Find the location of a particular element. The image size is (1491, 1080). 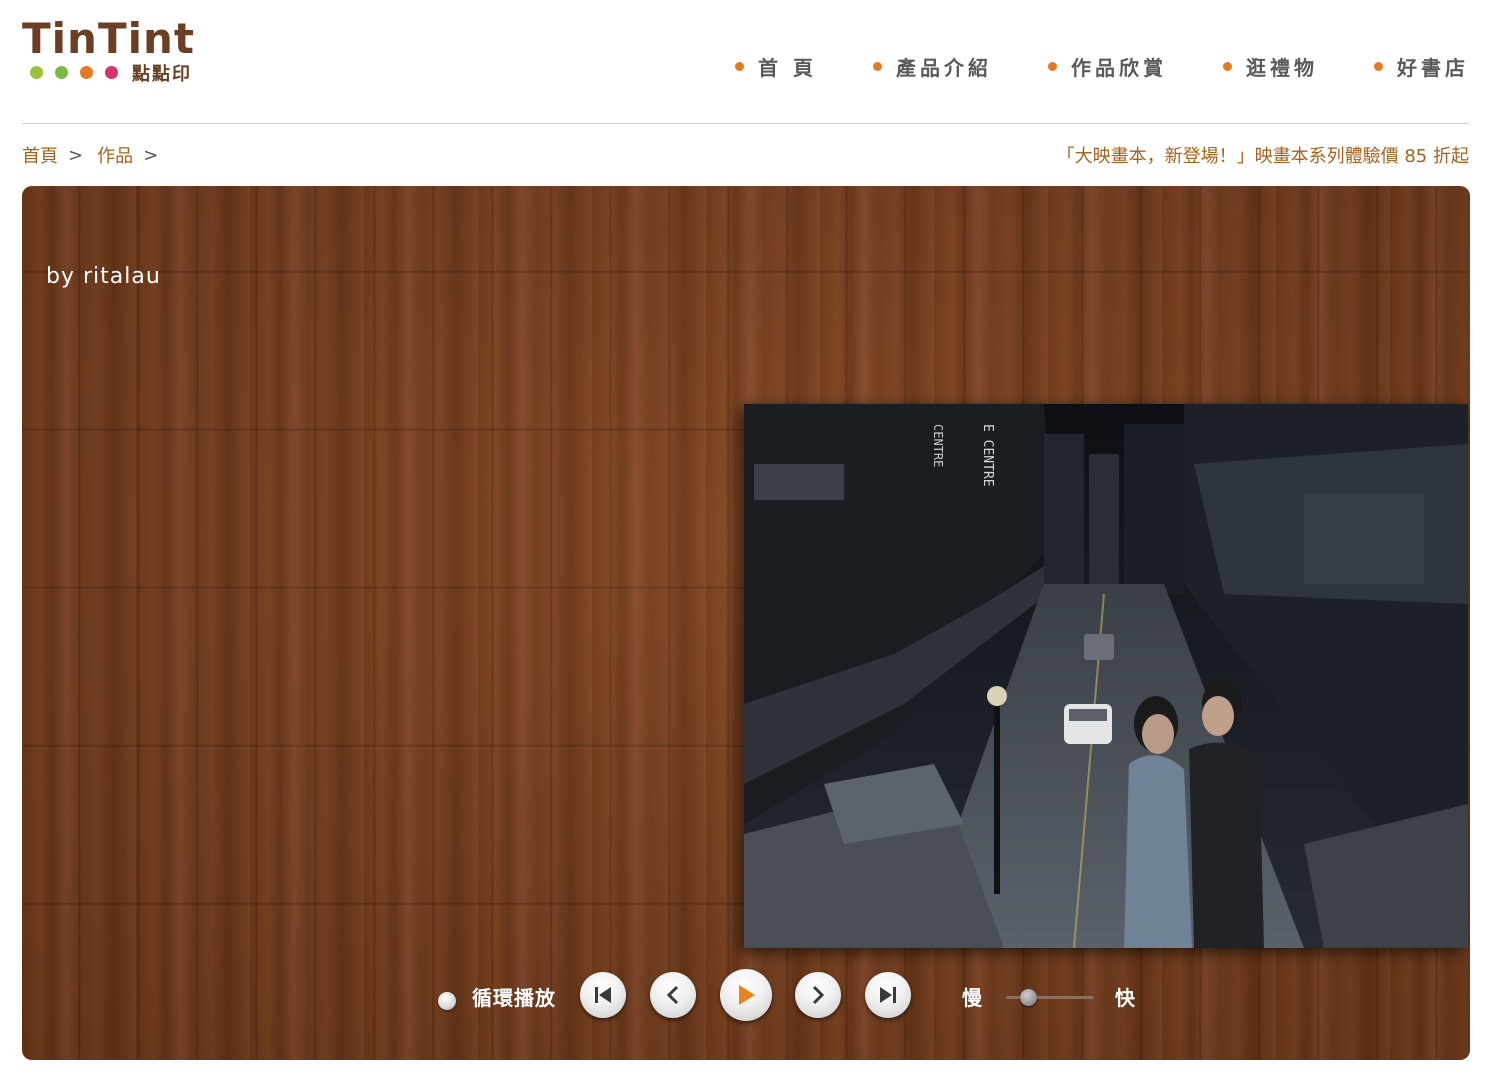

play-icon is located at coordinates (747, 995).